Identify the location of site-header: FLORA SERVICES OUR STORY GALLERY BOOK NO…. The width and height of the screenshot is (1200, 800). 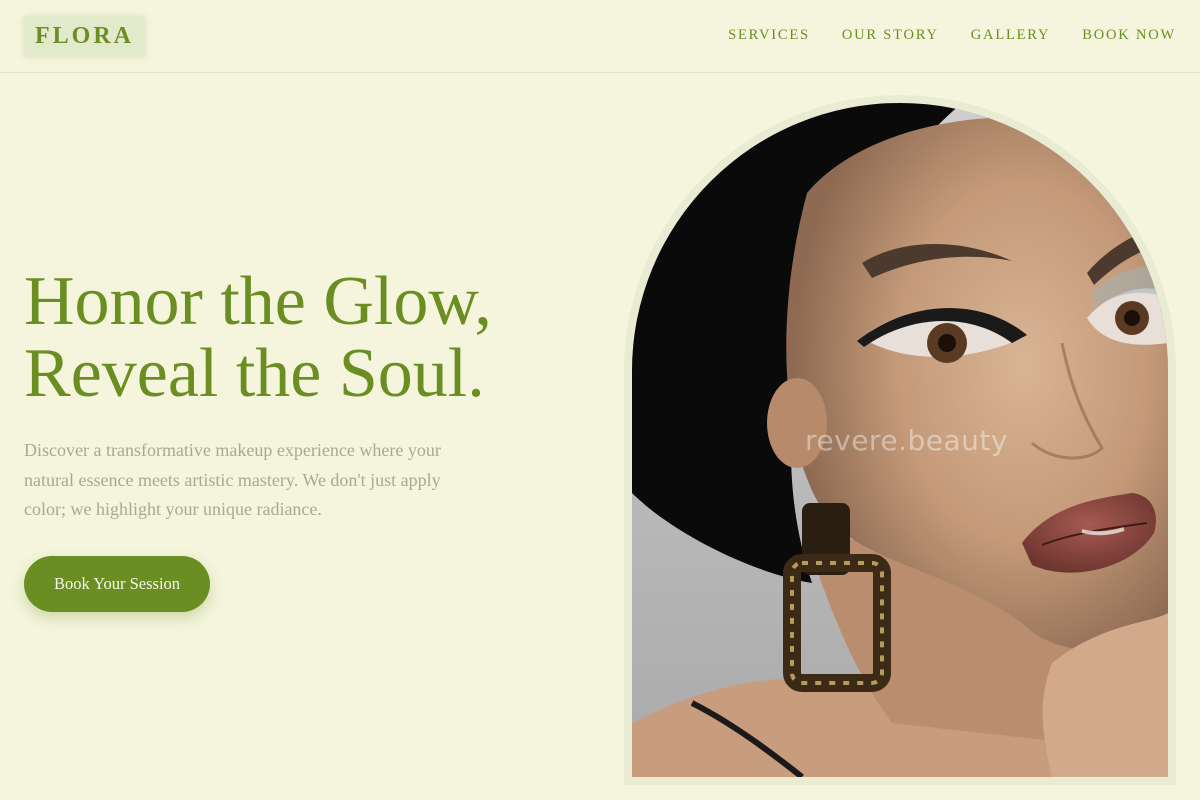
(600, 36).